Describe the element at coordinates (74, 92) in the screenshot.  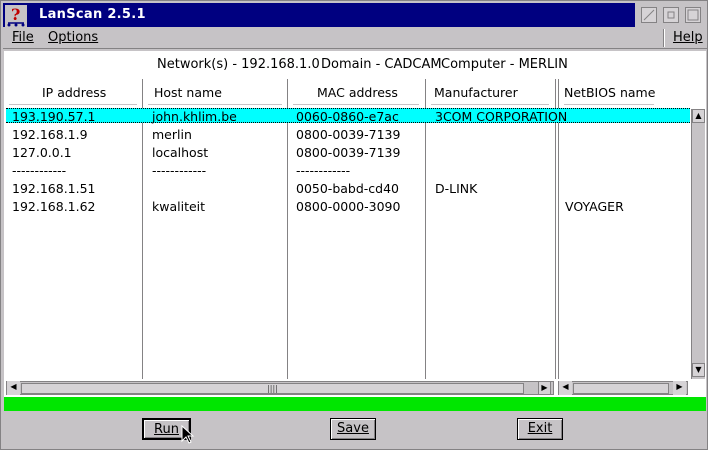
I see `header-ip-address: IP address` at that location.